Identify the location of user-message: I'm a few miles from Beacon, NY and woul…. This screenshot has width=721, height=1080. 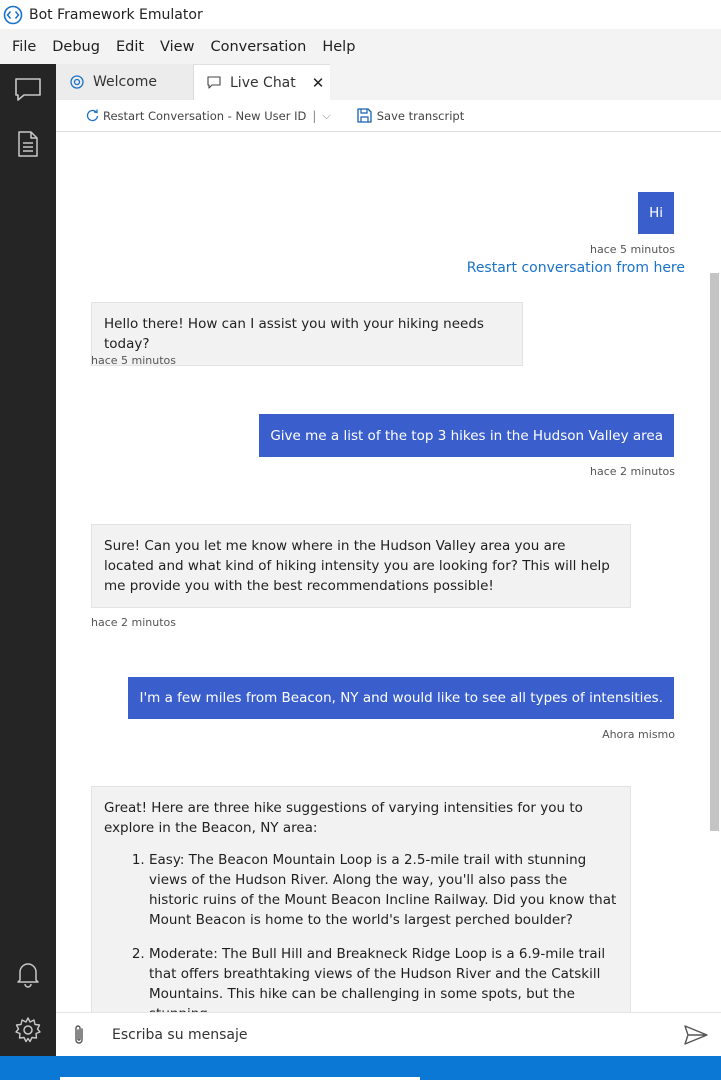
(401, 698).